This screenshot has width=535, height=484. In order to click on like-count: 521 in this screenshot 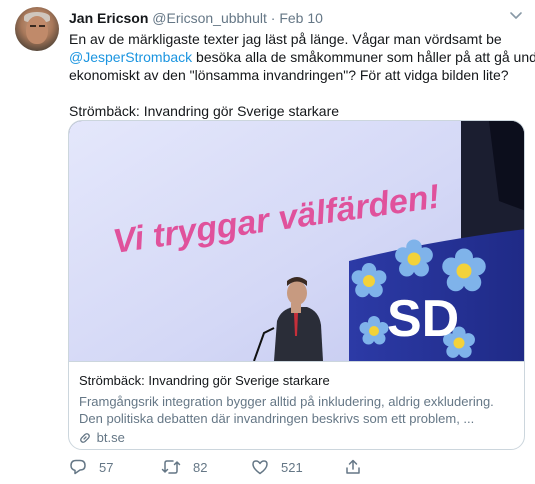, I will do `click(292, 467)`.